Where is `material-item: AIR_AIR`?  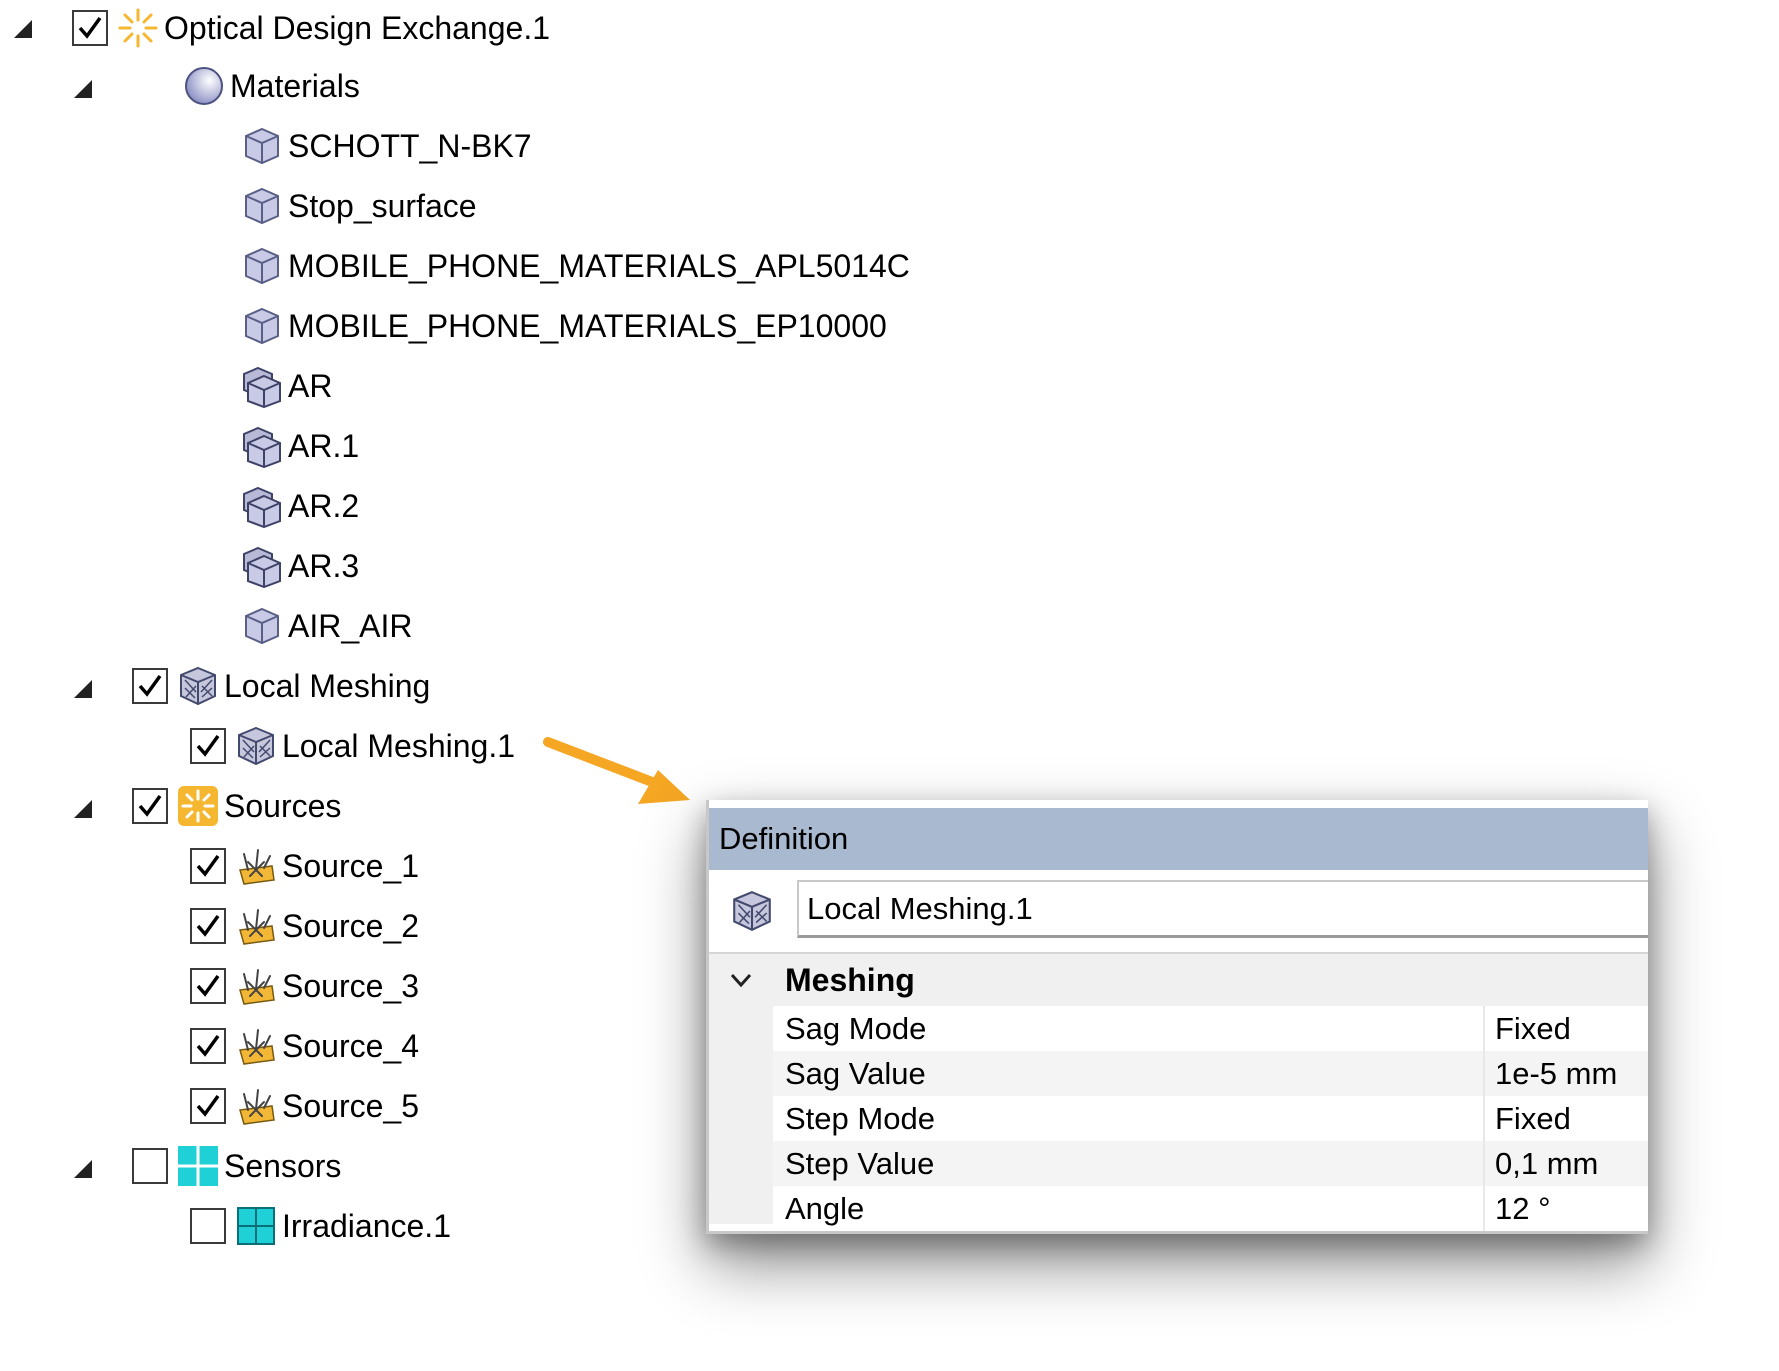 material-item: AIR_AIR is located at coordinates (326, 626).